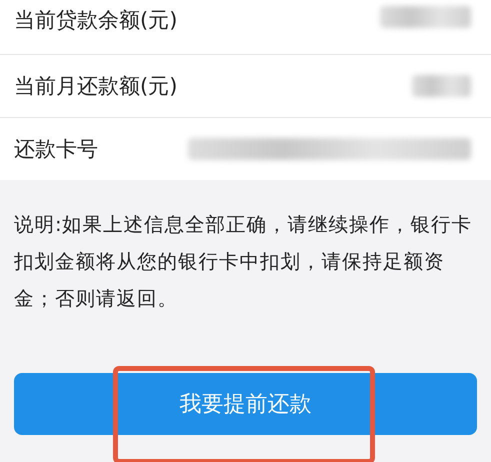 The height and width of the screenshot is (462, 491). Describe the element at coordinates (245, 404) in the screenshot. I see `prepay-button: 我要提前还款` at that location.